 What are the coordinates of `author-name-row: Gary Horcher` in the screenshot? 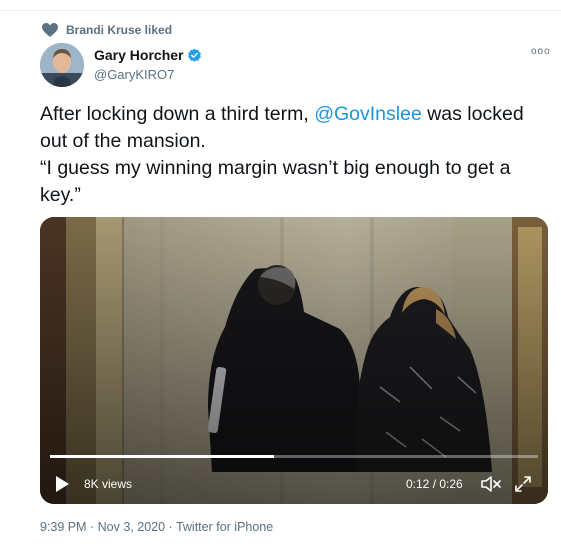 It's located at (148, 55).